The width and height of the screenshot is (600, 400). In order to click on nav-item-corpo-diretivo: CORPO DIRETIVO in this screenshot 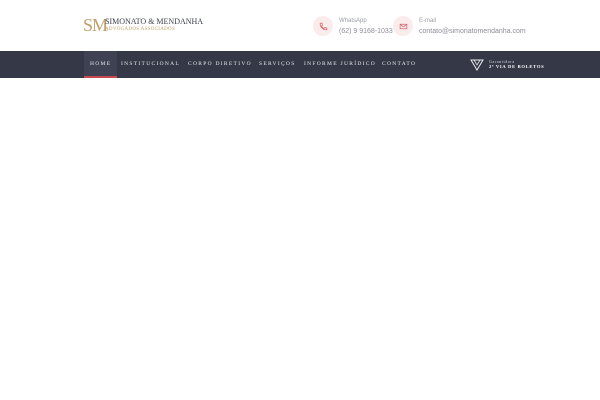, I will do `click(220, 64)`.